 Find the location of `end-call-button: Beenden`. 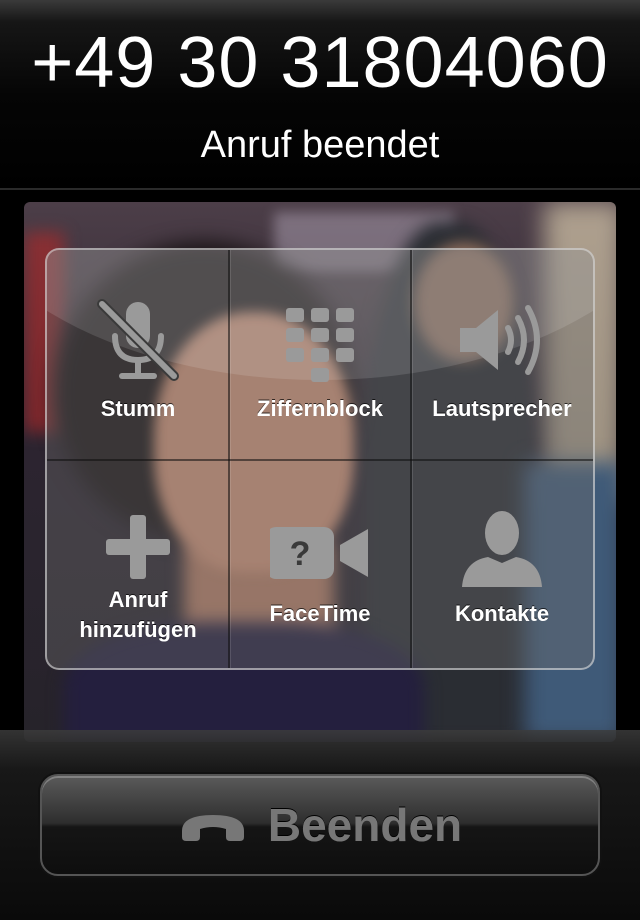

end-call-button: Beenden is located at coordinates (320, 825).